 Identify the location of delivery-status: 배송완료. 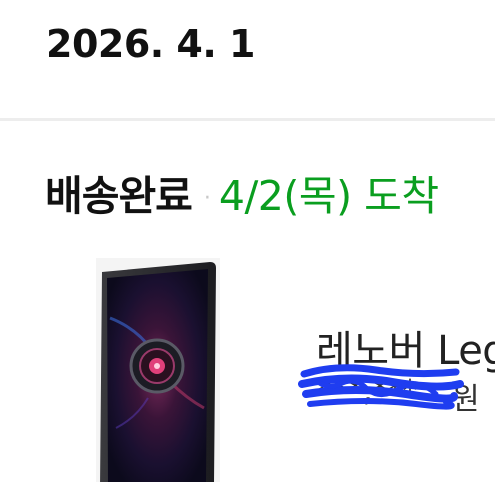
(119, 196).